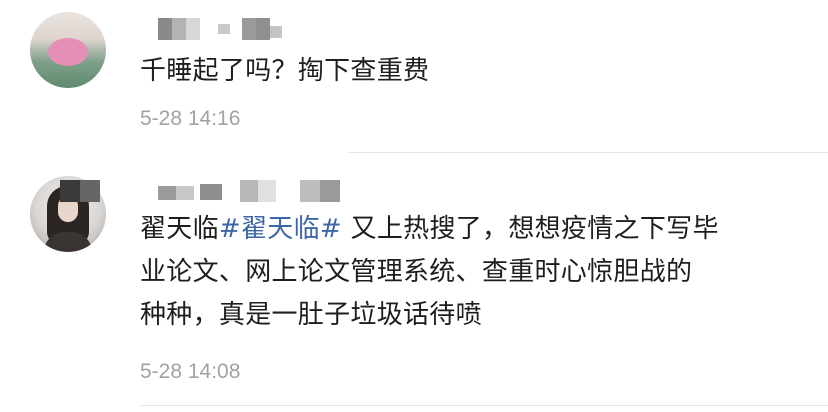 The image size is (828, 412). I want to click on avatar-flower-graphic, so click(68, 52).